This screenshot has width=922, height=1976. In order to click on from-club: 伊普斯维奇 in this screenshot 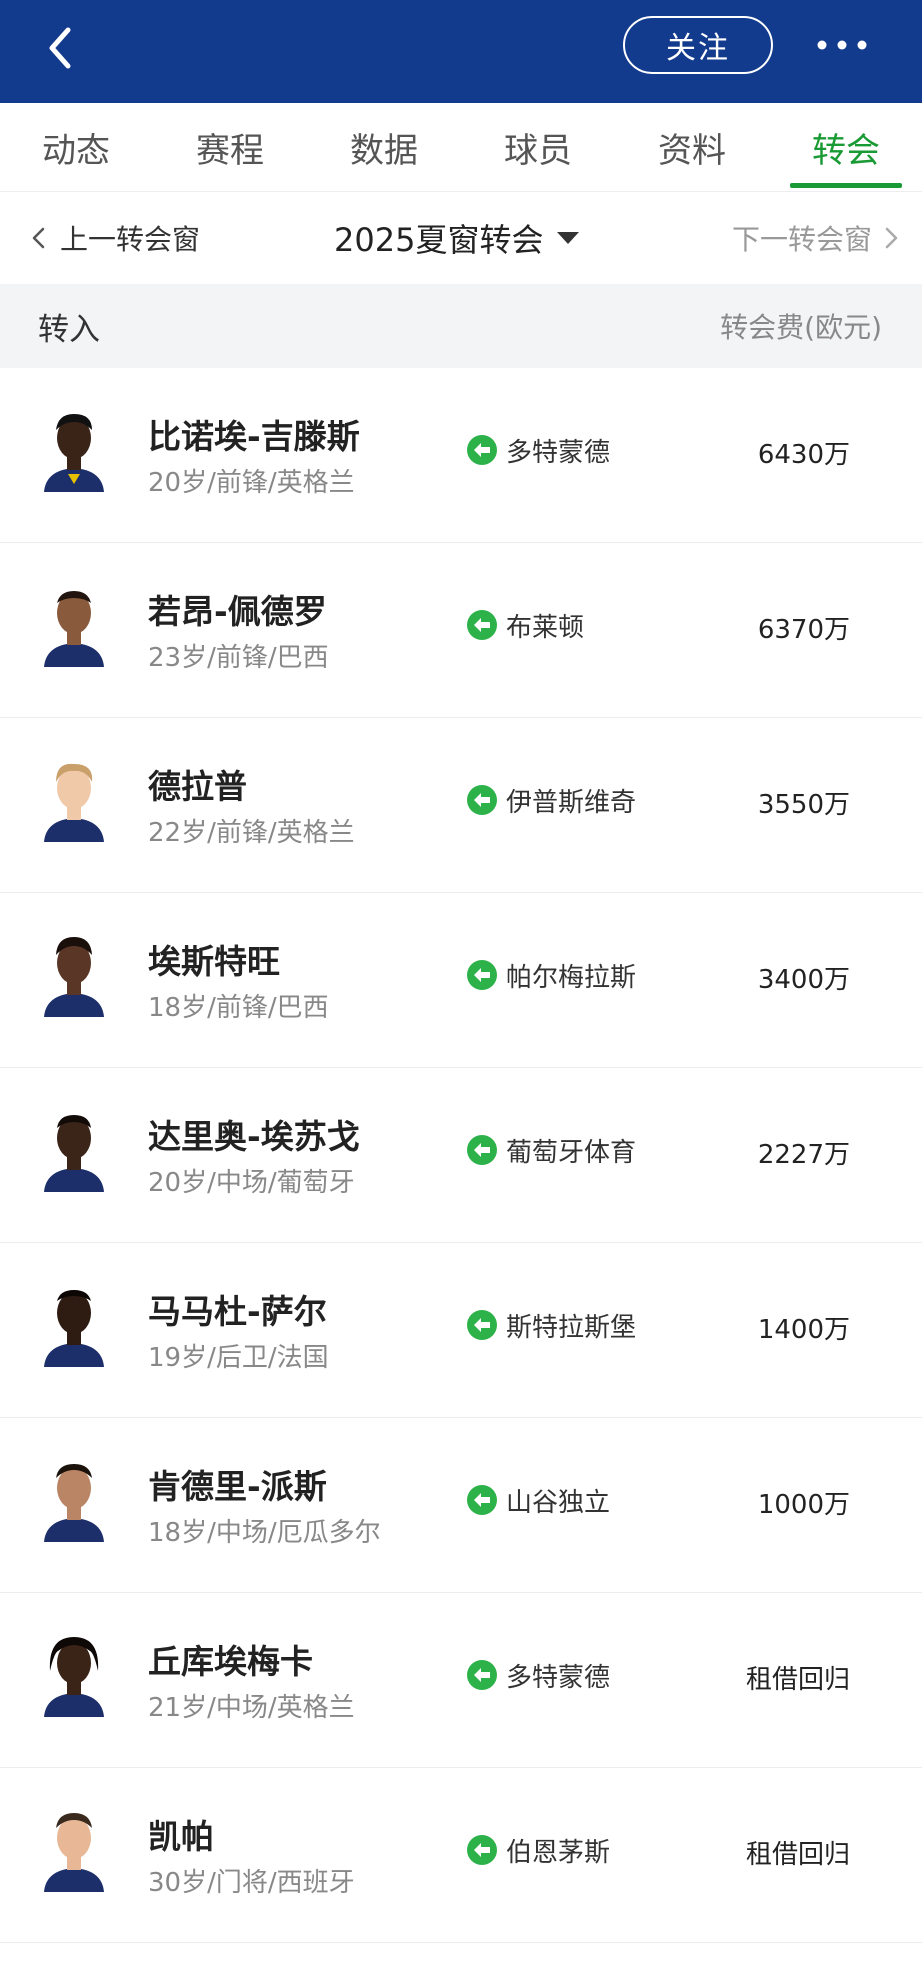, I will do `click(551, 800)`.